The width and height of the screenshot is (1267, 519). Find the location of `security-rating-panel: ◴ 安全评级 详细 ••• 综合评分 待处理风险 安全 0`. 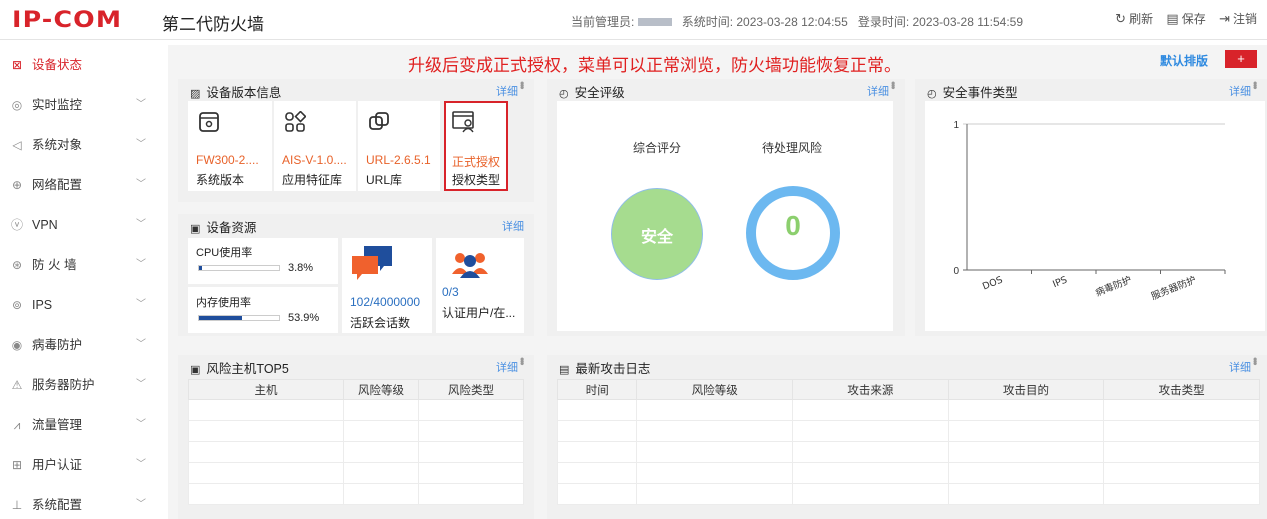

security-rating-panel: ◴ 安全评级 详细 ••• 综合评分 待处理风险 安全 0 is located at coordinates (726, 207).